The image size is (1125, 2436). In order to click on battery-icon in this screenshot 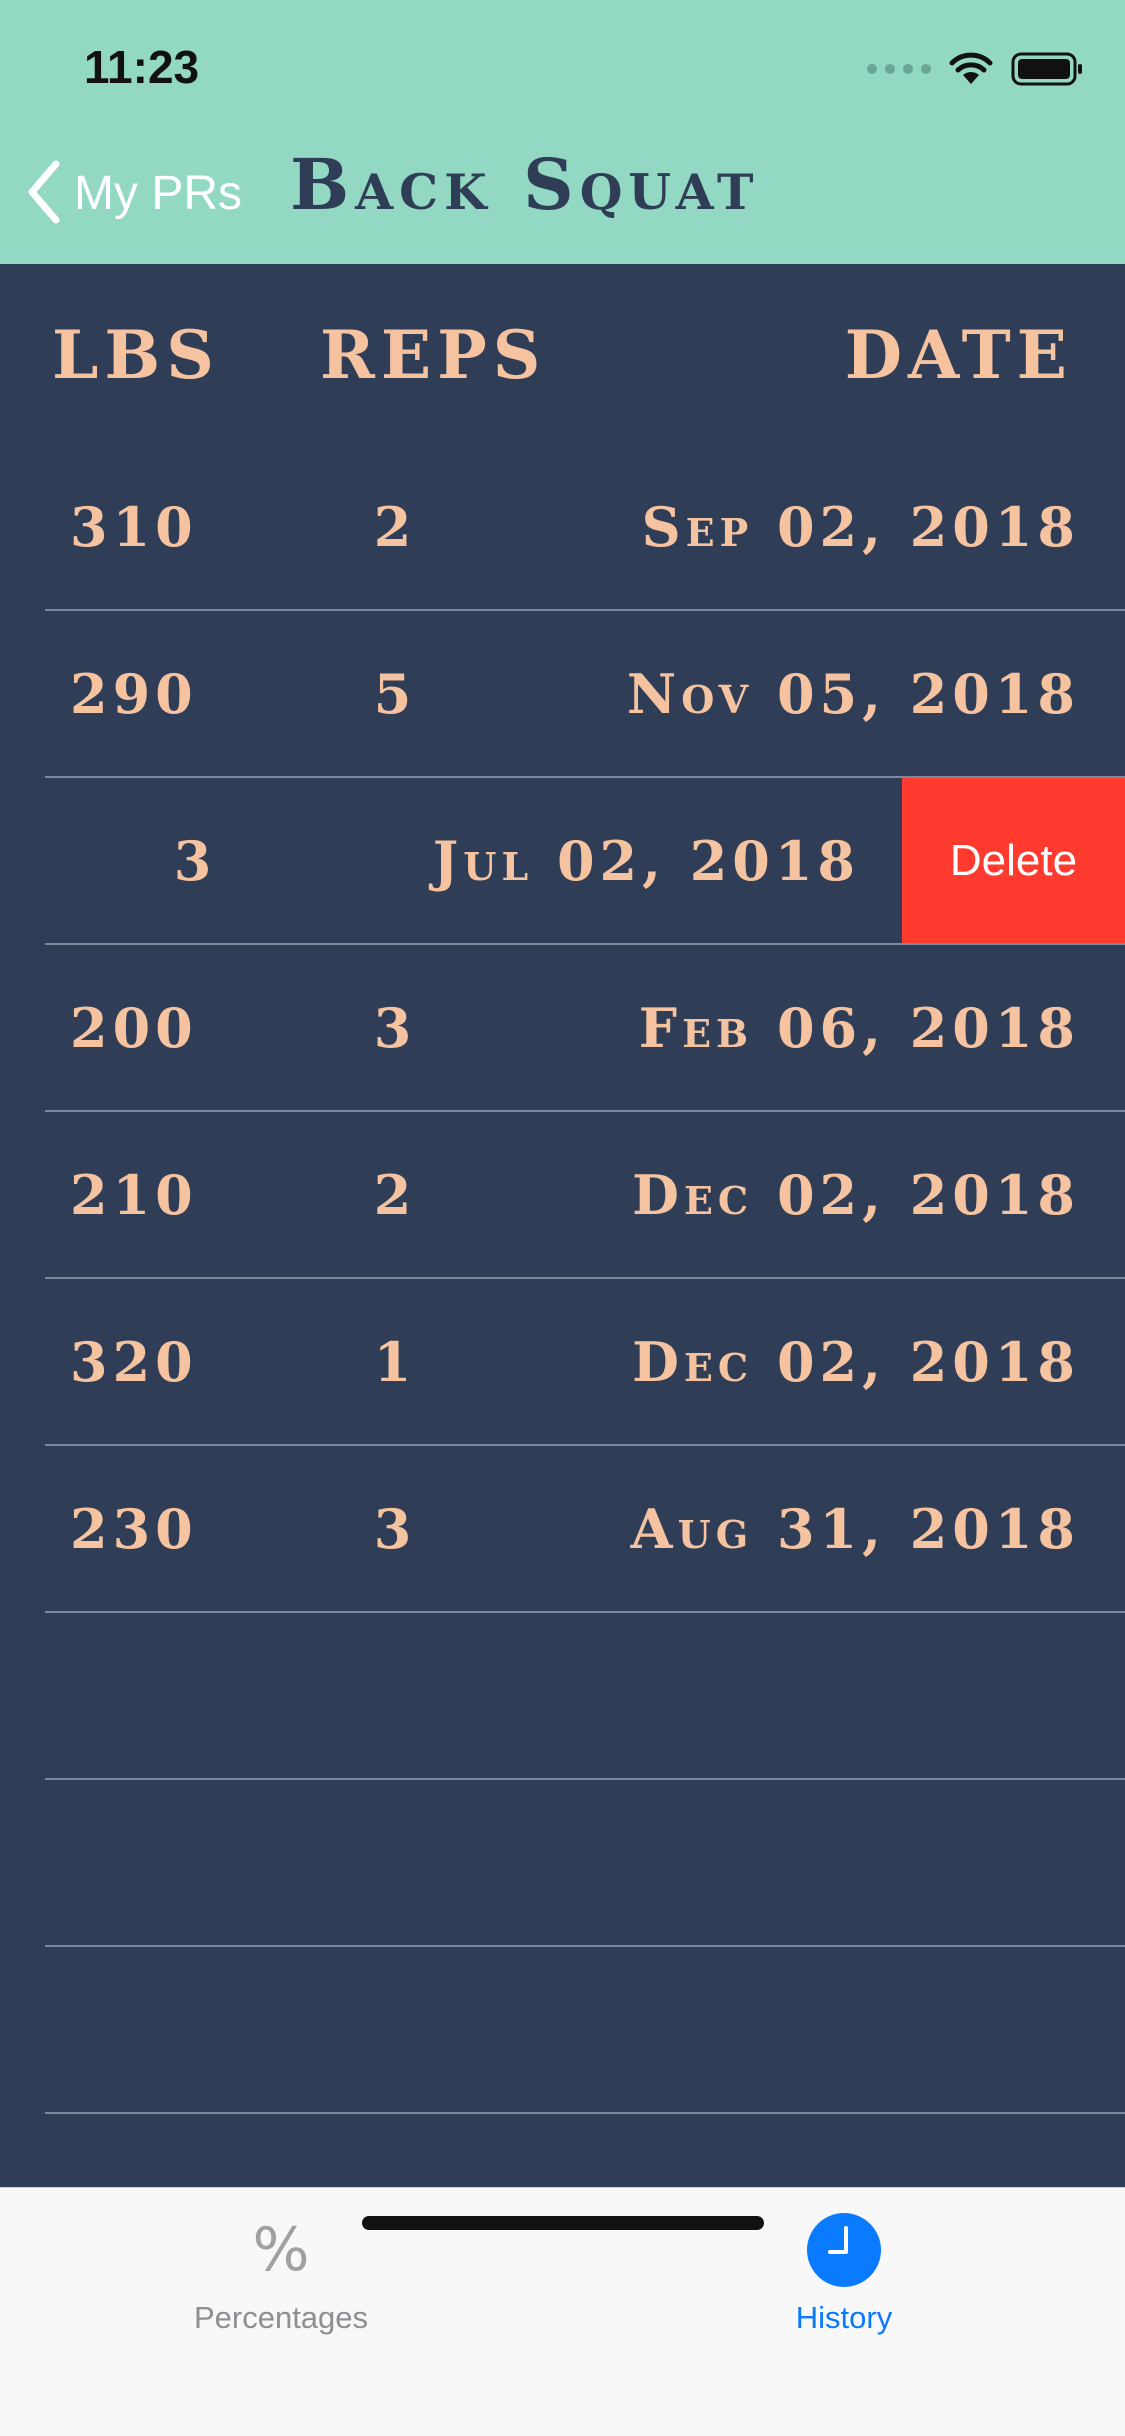, I will do `click(1048, 69)`.